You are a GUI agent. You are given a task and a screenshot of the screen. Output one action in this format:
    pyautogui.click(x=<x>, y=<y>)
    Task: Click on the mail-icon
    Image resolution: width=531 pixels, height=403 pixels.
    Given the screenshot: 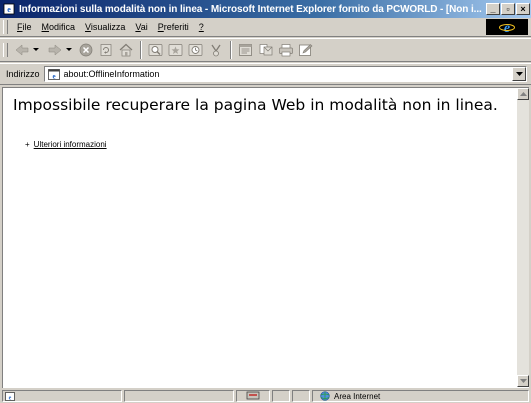 What is the action you would take?
    pyautogui.click(x=266, y=50)
    